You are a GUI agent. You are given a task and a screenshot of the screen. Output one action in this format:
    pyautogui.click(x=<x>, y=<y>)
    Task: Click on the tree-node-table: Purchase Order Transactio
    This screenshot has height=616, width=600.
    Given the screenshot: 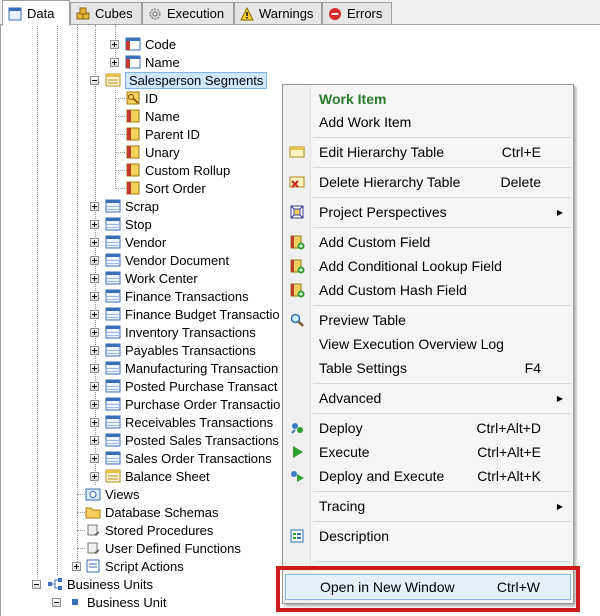 What is the action you would take?
    pyautogui.click(x=192, y=404)
    